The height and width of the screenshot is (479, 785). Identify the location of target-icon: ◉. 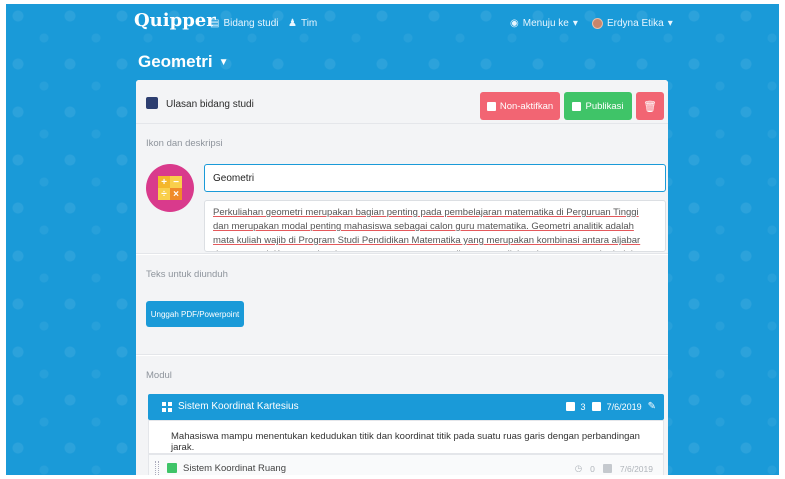
(514, 23).